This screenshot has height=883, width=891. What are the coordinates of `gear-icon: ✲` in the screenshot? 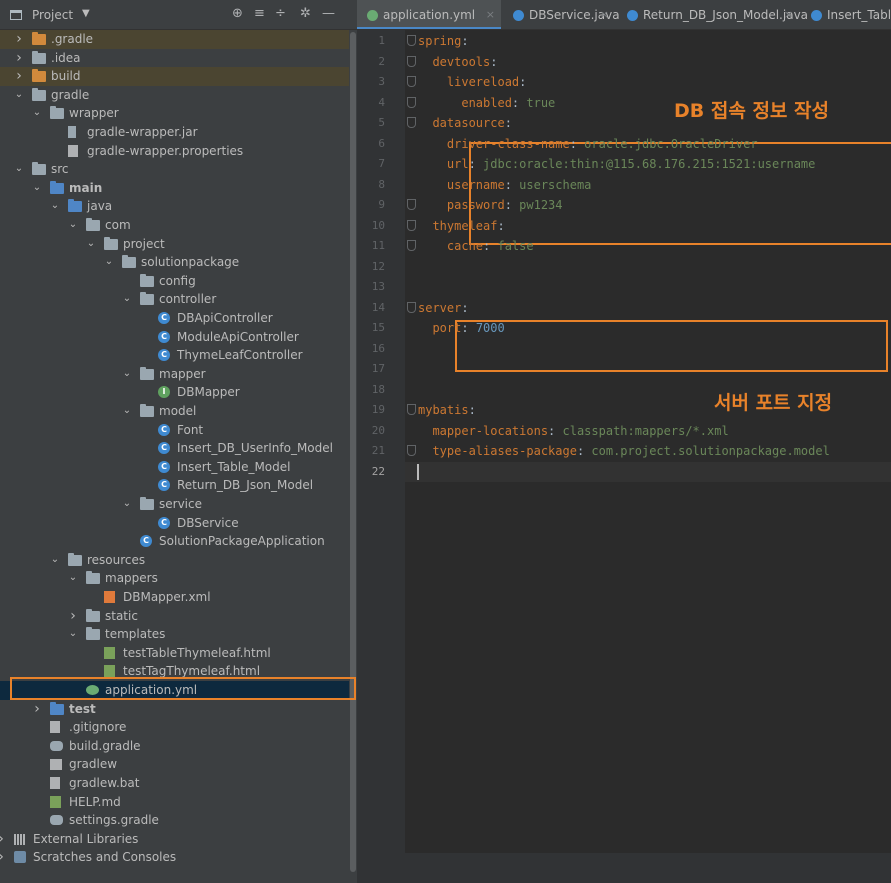 It's located at (305, 13).